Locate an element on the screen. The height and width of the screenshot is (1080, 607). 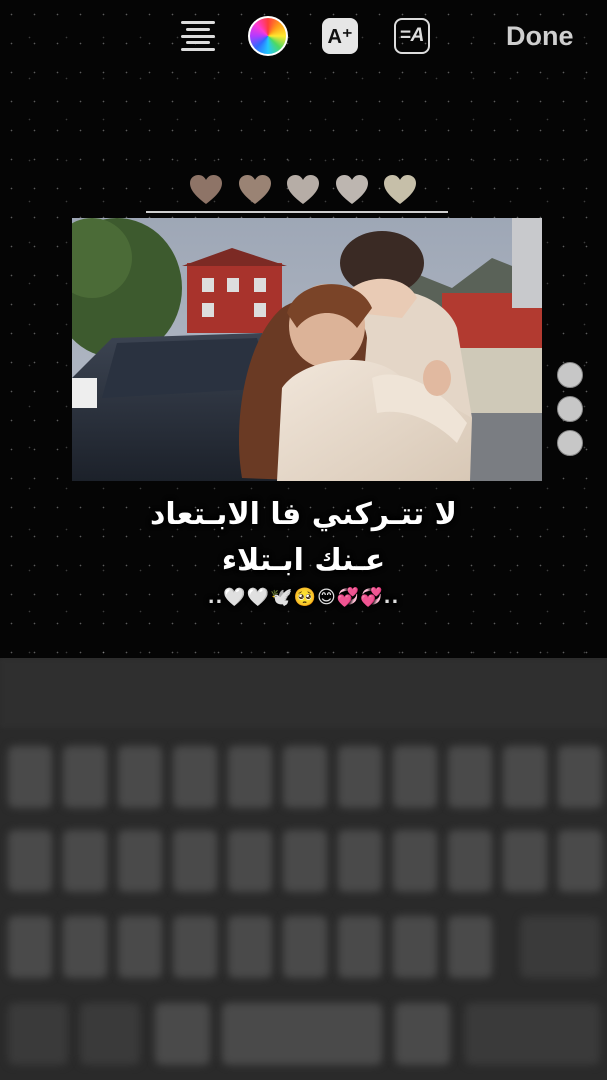
color-wheel-icon is located at coordinates (268, 36).